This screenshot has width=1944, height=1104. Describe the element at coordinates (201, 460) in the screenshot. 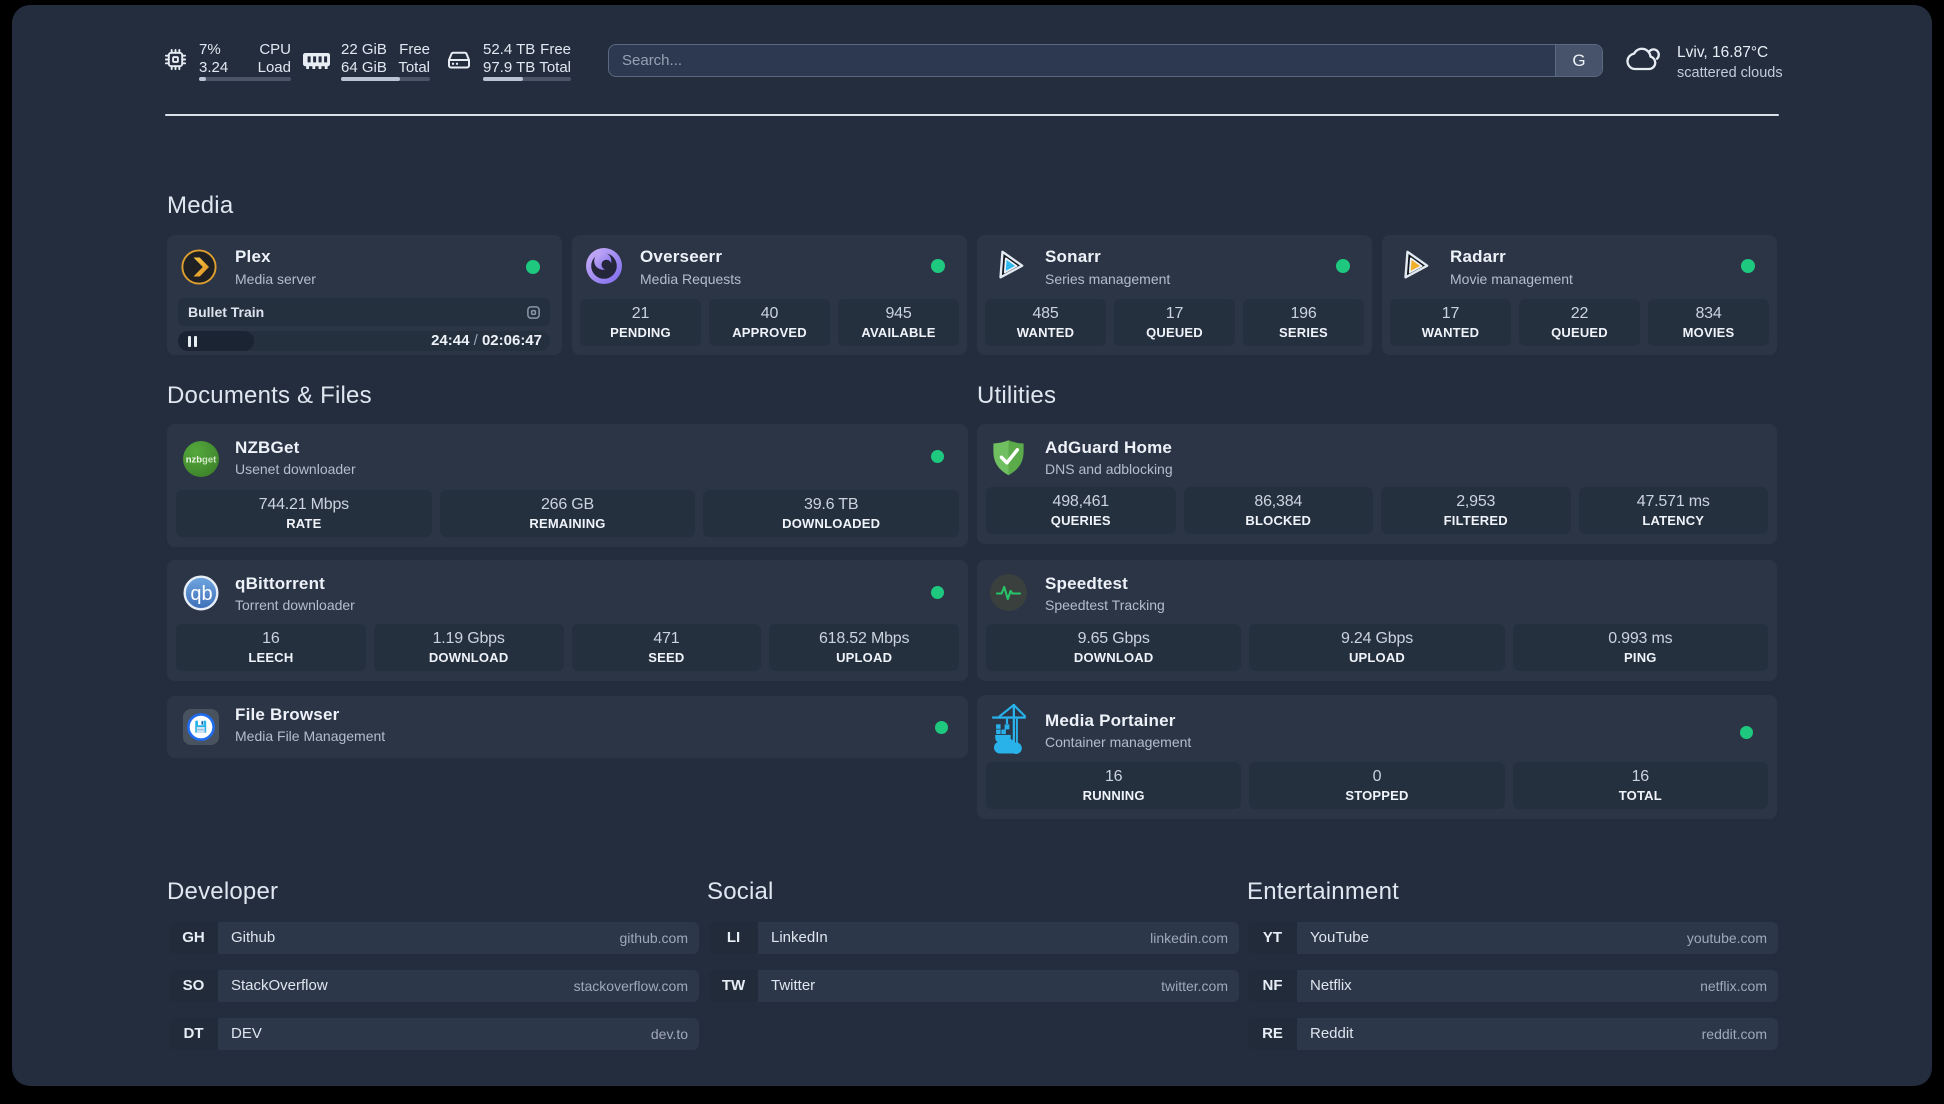

I see `svg-text: nzbget` at that location.